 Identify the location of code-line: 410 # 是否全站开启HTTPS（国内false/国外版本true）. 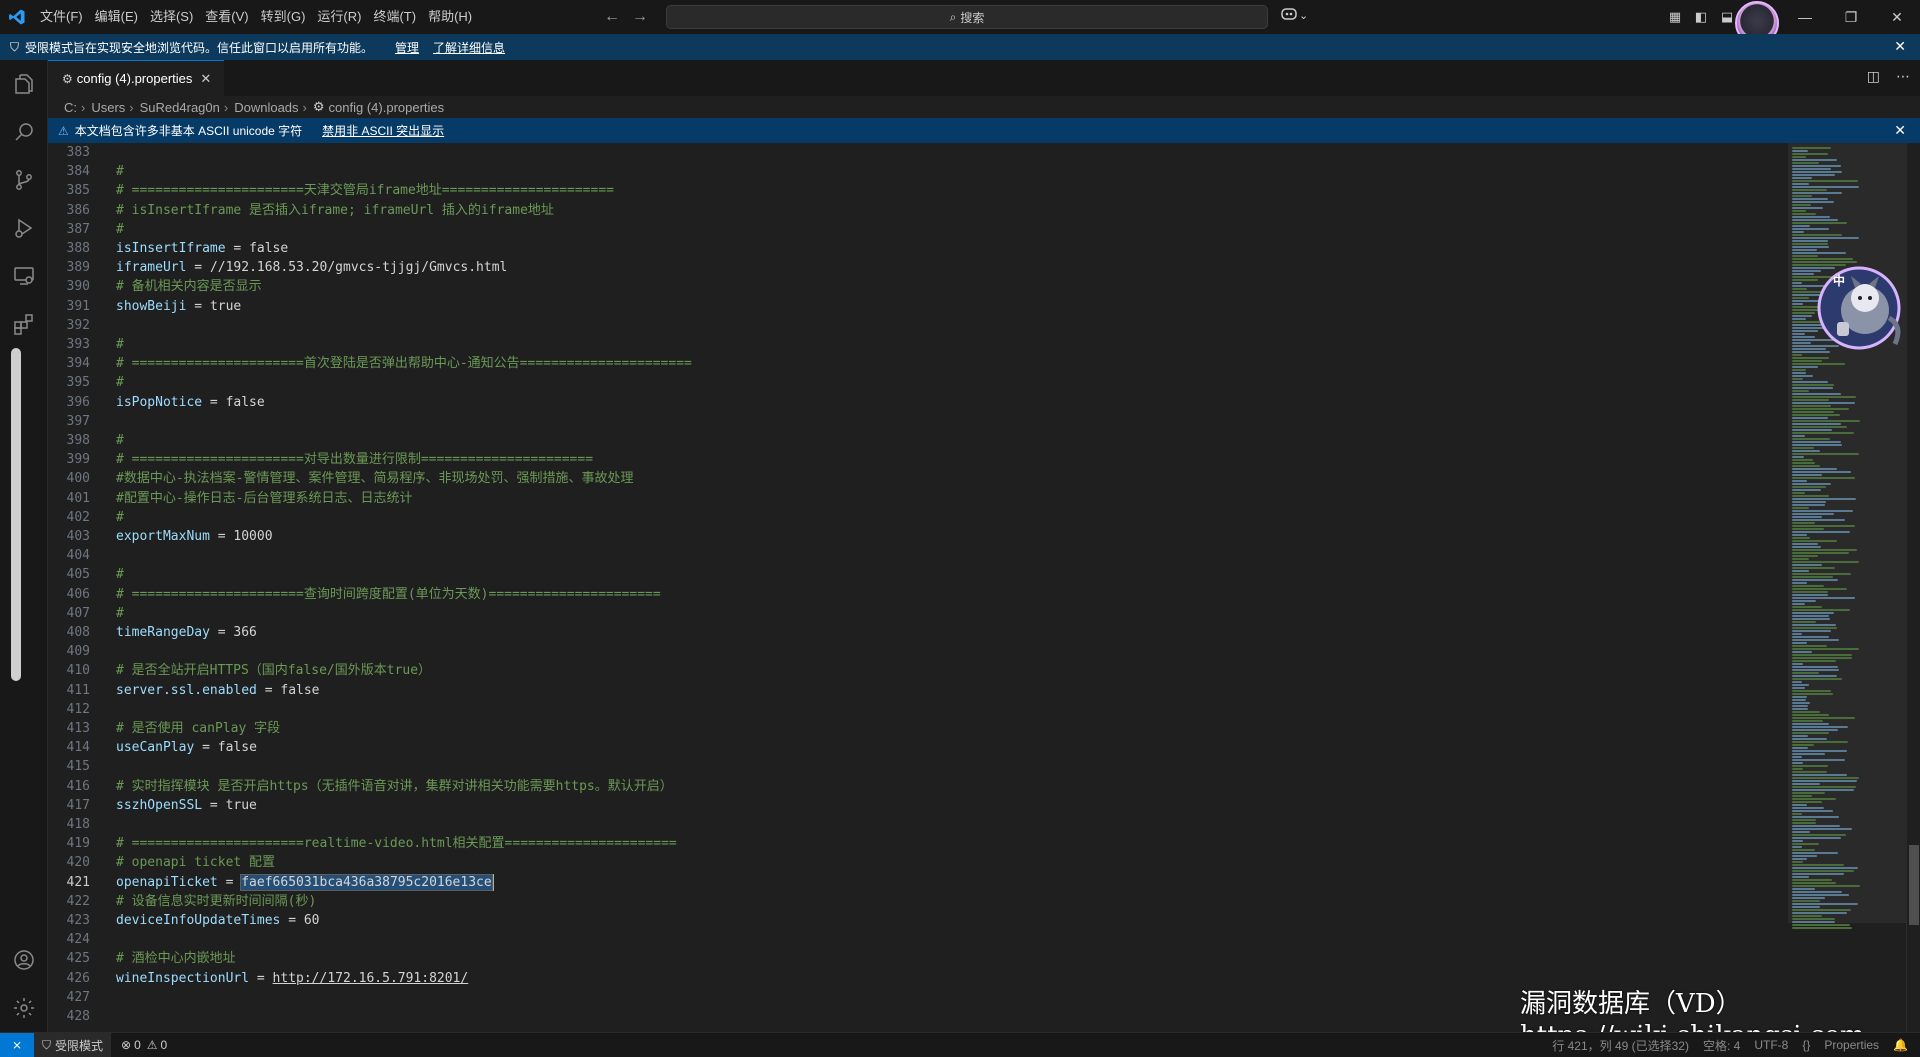
(918, 670).